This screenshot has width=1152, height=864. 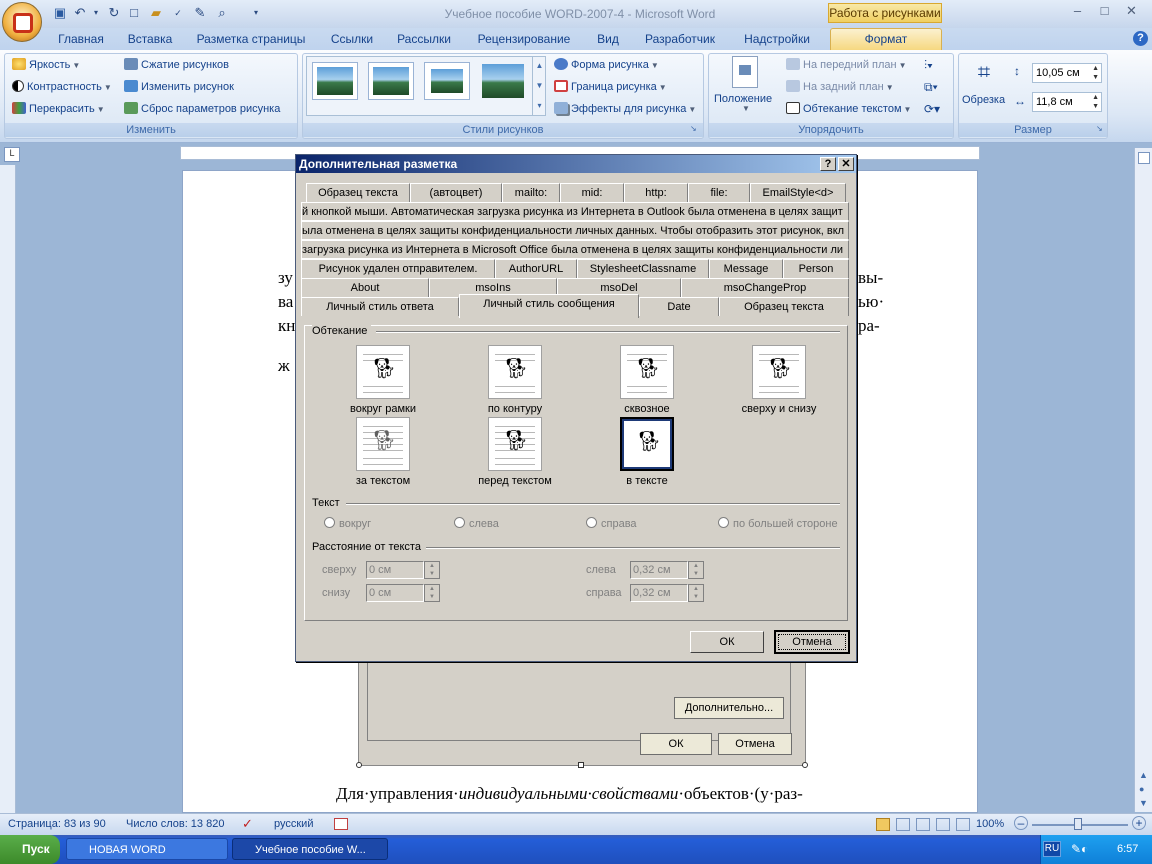 I want to click on wrap-square-button: 🐕︎, so click(x=383, y=372).